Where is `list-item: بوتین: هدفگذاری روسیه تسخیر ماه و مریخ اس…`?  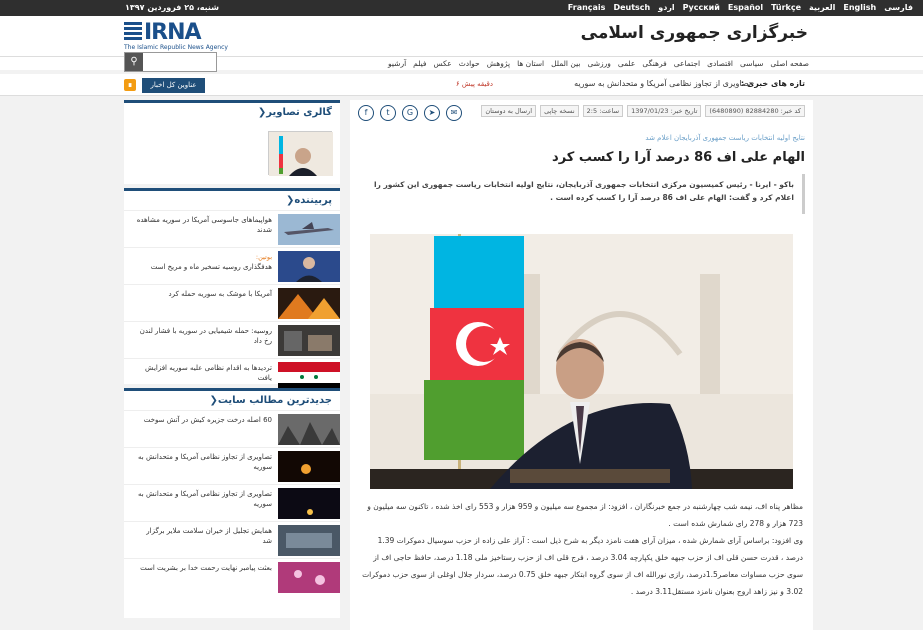
list-item: بوتین: هدفگذاری روسیه تسخیر ماه و مریخ اس… is located at coordinates (232, 265).